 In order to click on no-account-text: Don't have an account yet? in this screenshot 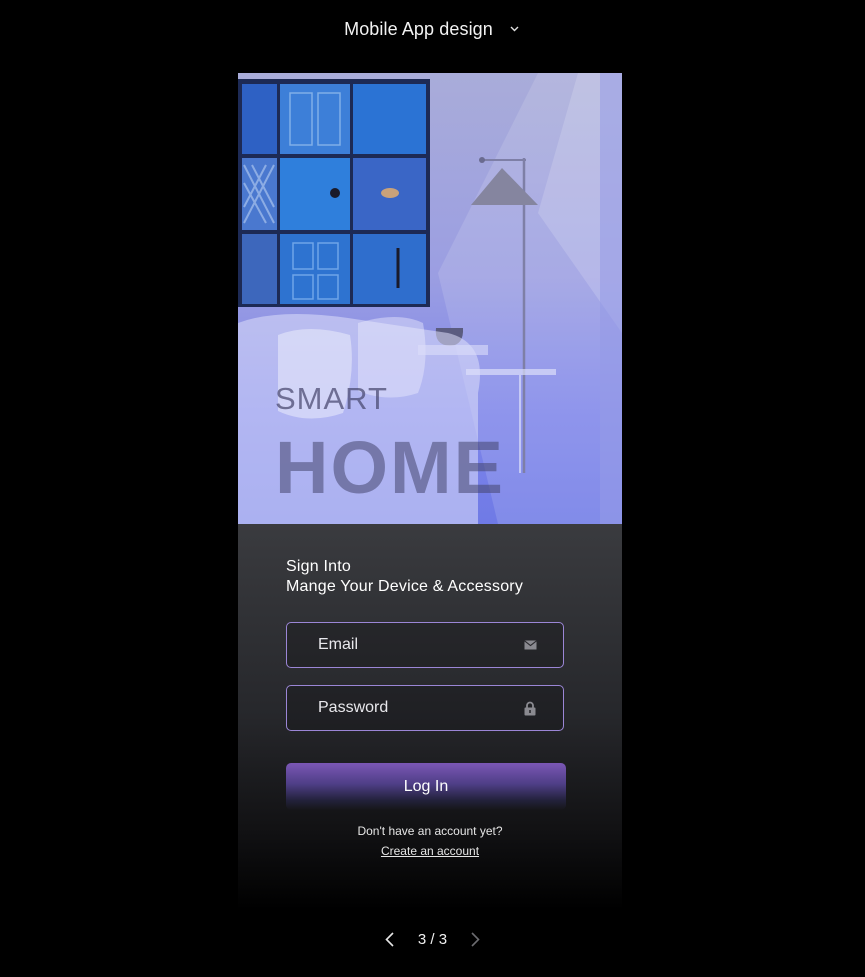, I will do `click(430, 831)`.